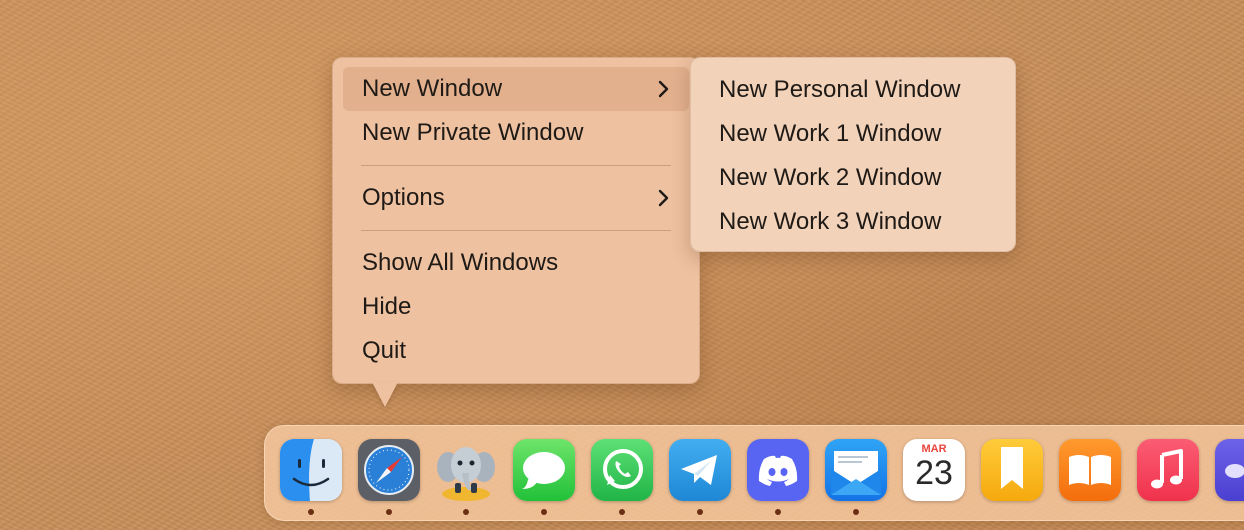 This screenshot has height=530, width=1244. I want to click on dock-app-calendar: MAR 23, so click(934, 470).